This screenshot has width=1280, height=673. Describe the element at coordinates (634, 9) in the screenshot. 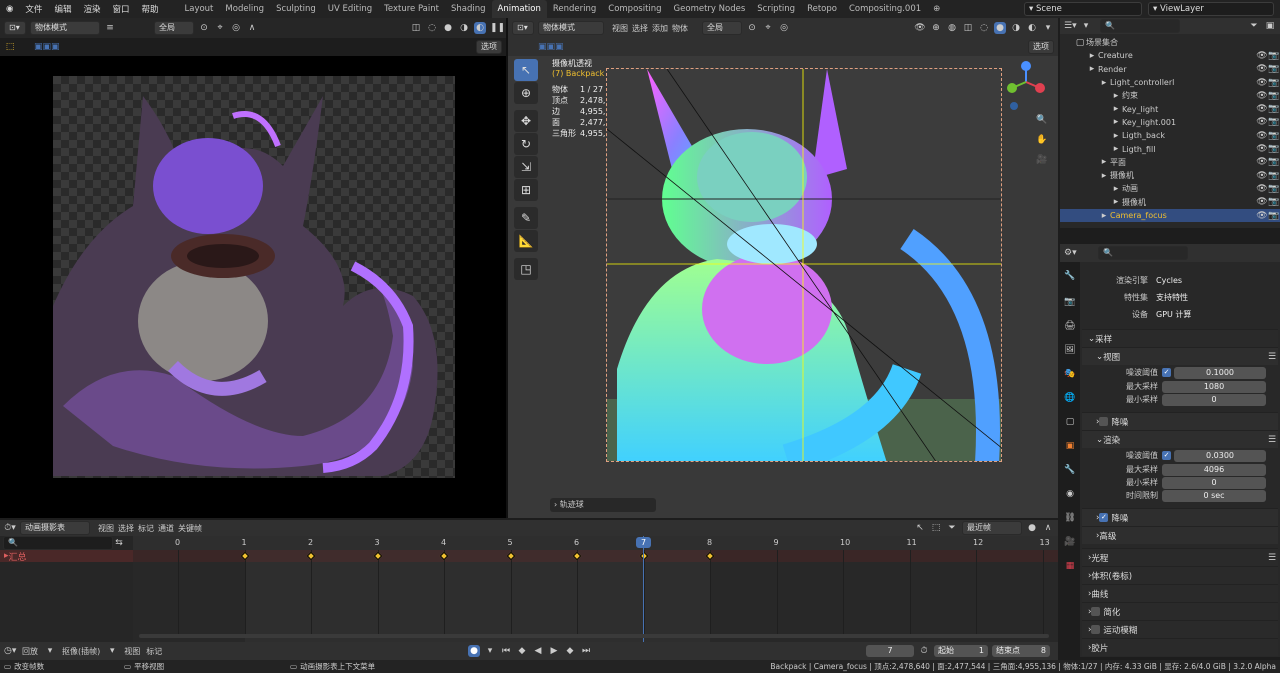

I see `tab-compositing: Compositing` at that location.